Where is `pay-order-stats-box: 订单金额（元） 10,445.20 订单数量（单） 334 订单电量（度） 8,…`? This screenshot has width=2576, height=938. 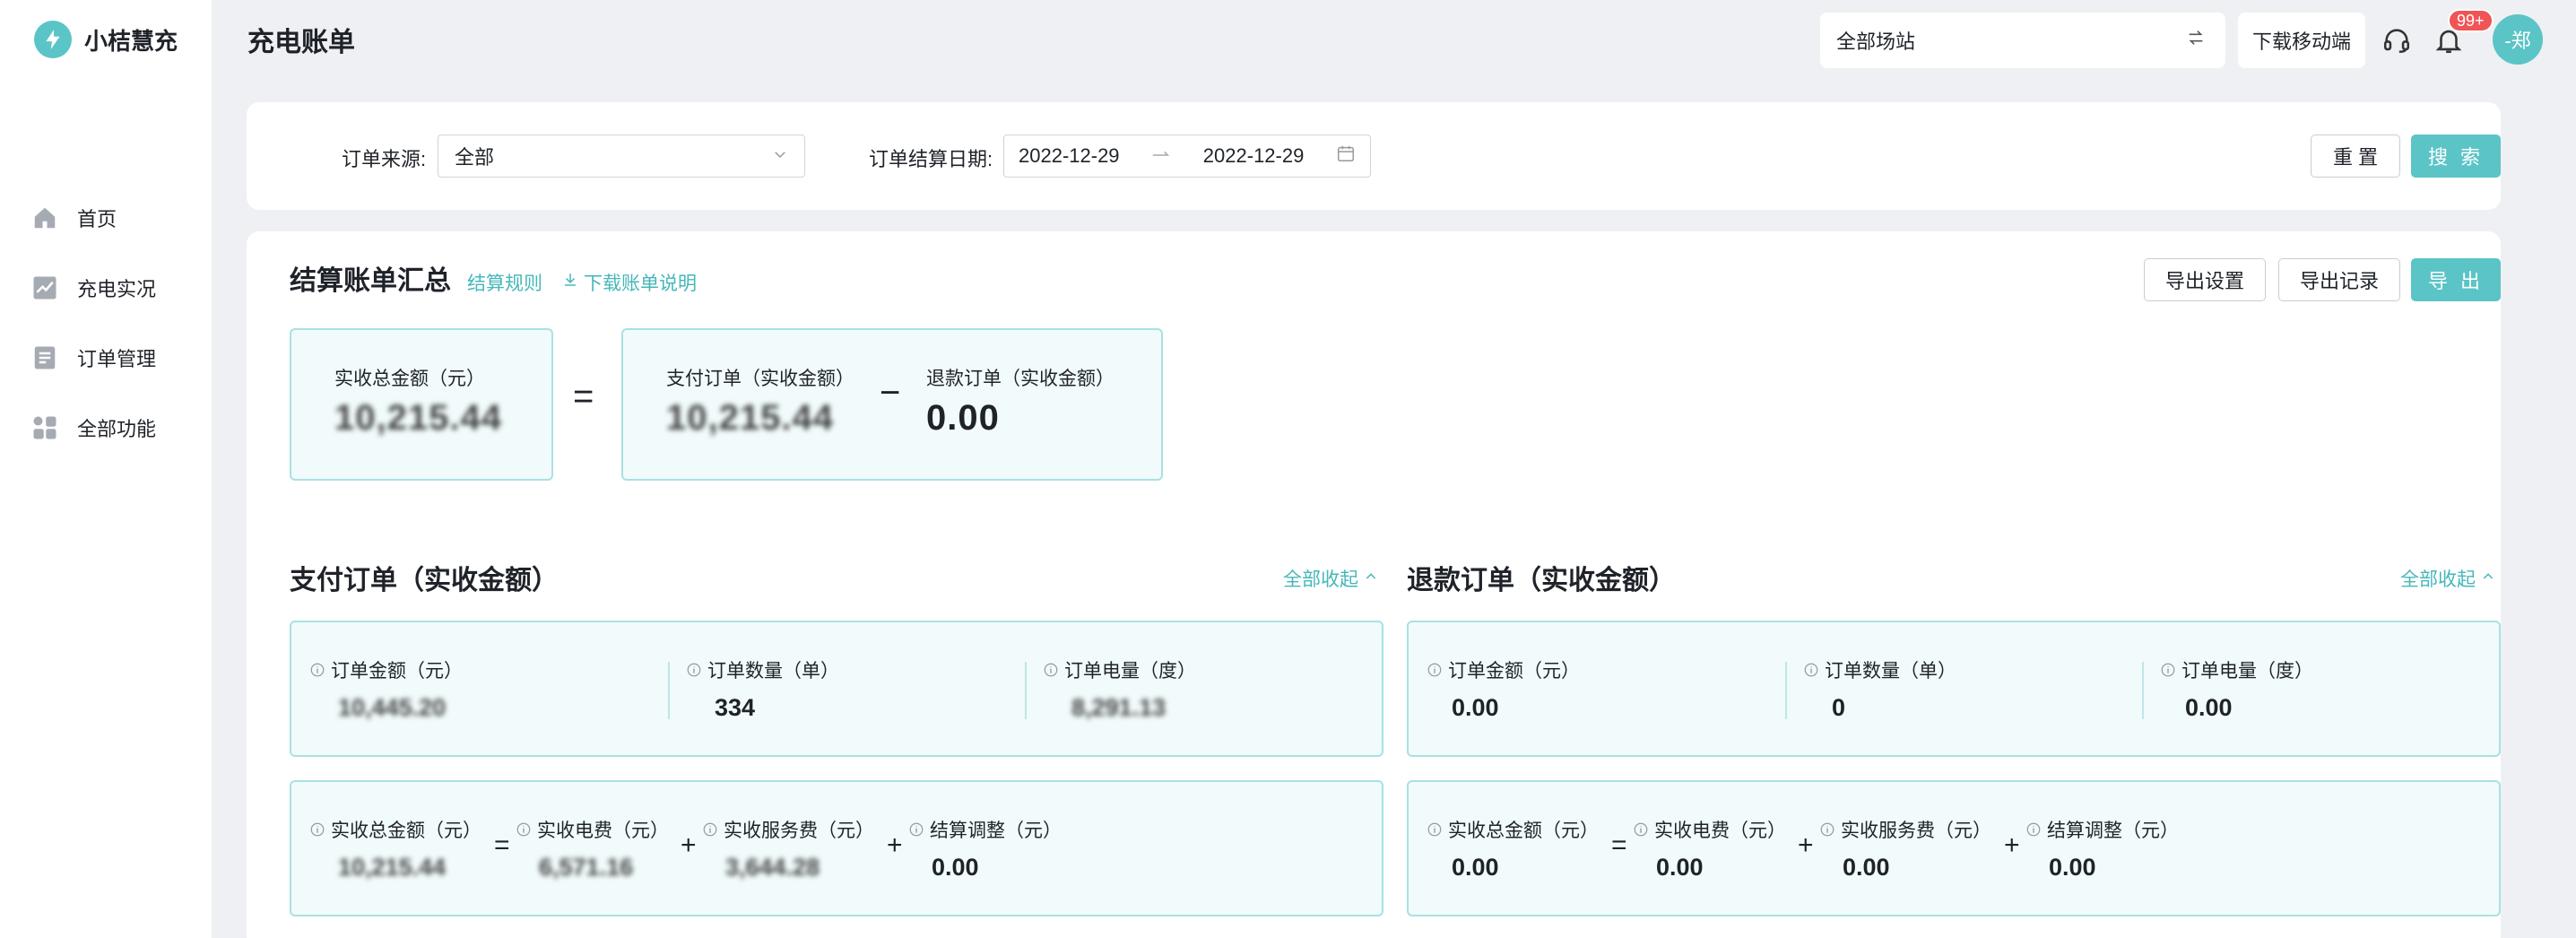 pay-order-stats-box: 订单金额（元） 10,445.20 订单数量（单） 334 订单电量（度） 8,… is located at coordinates (836, 689).